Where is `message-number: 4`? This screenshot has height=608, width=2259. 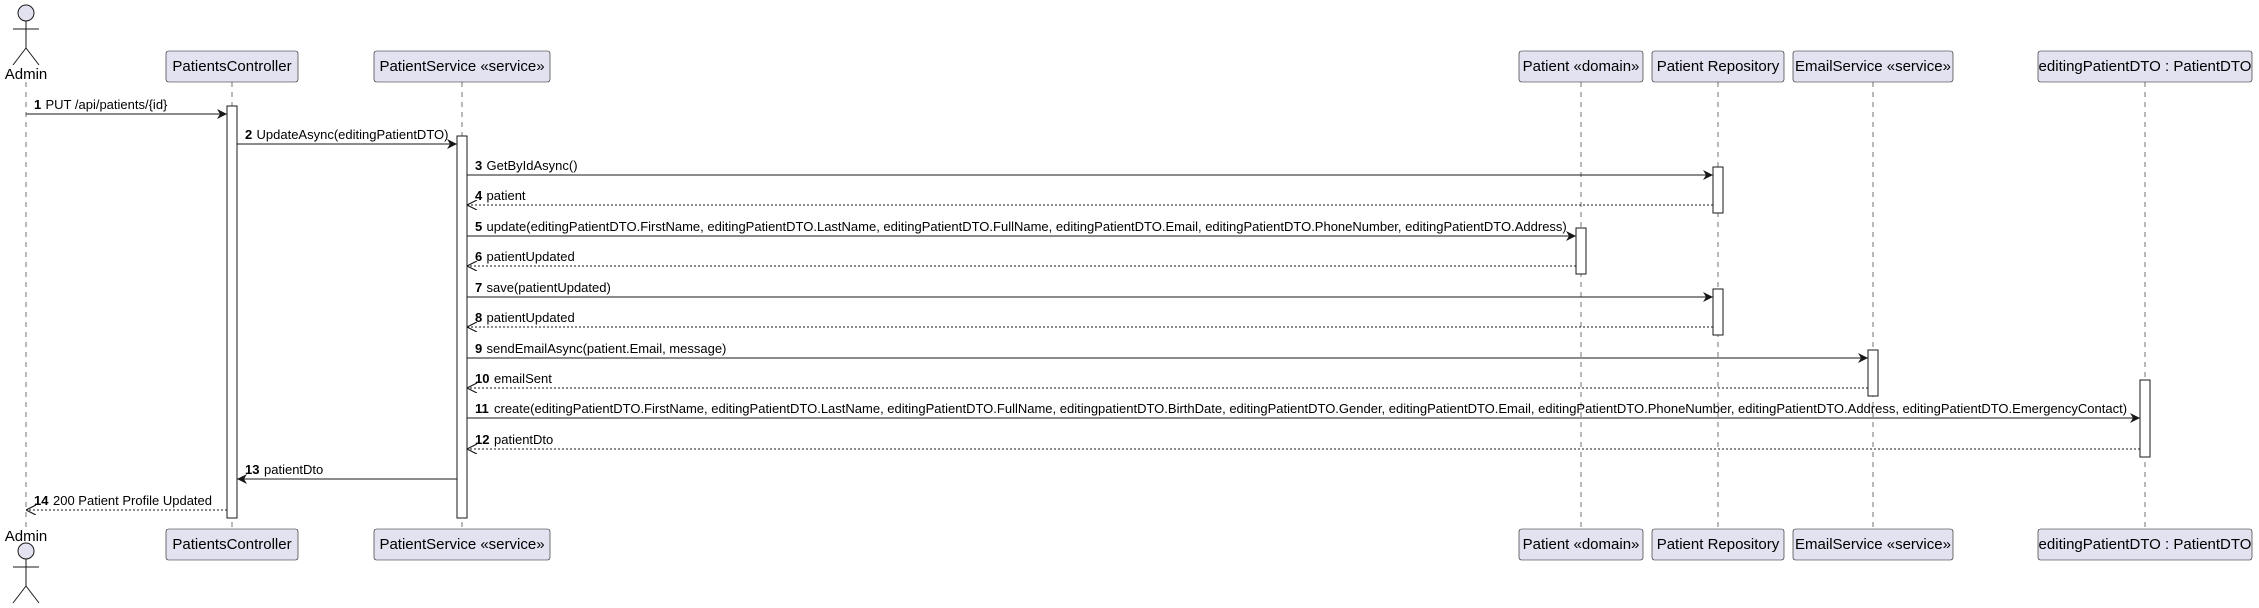 message-number: 4 is located at coordinates (479, 195).